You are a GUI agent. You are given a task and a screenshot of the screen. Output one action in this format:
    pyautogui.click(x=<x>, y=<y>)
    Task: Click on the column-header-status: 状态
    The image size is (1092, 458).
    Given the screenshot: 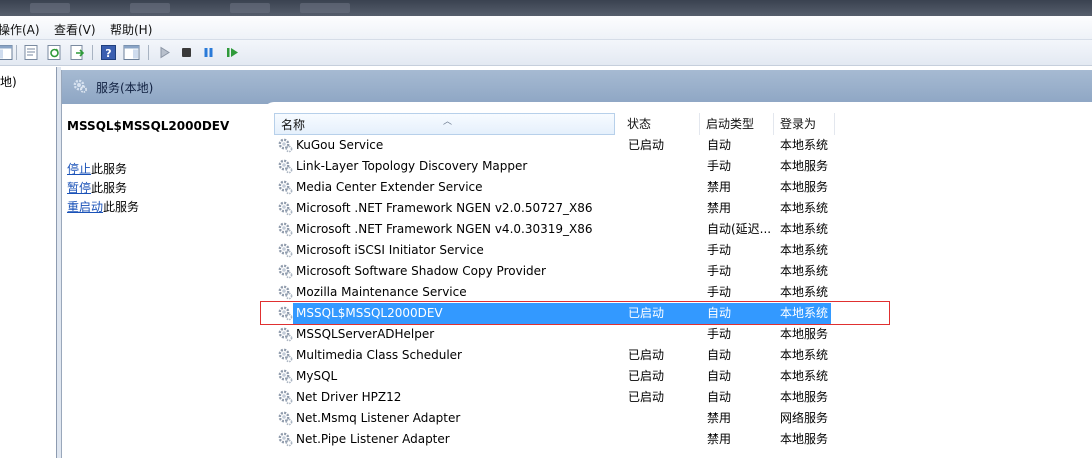 What is the action you would take?
    pyautogui.click(x=660, y=124)
    